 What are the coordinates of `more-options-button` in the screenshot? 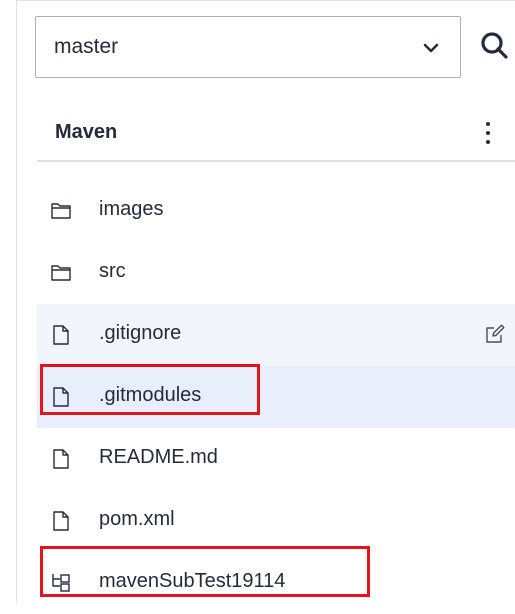 It's located at (488, 133).